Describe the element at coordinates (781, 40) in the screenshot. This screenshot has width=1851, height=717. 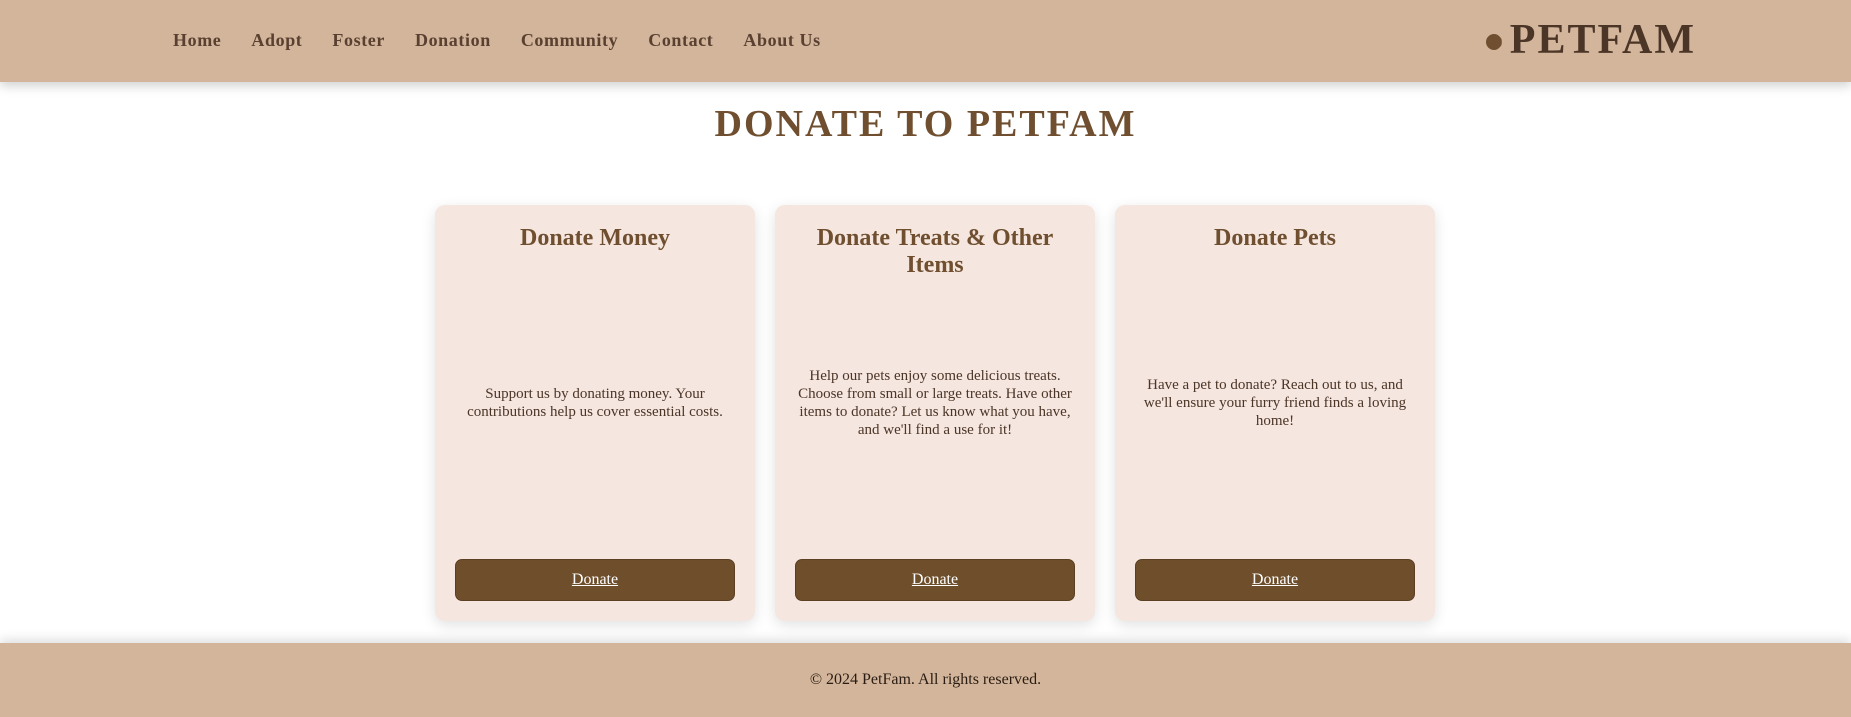
I see `nav-about-us-link: About Us` at that location.